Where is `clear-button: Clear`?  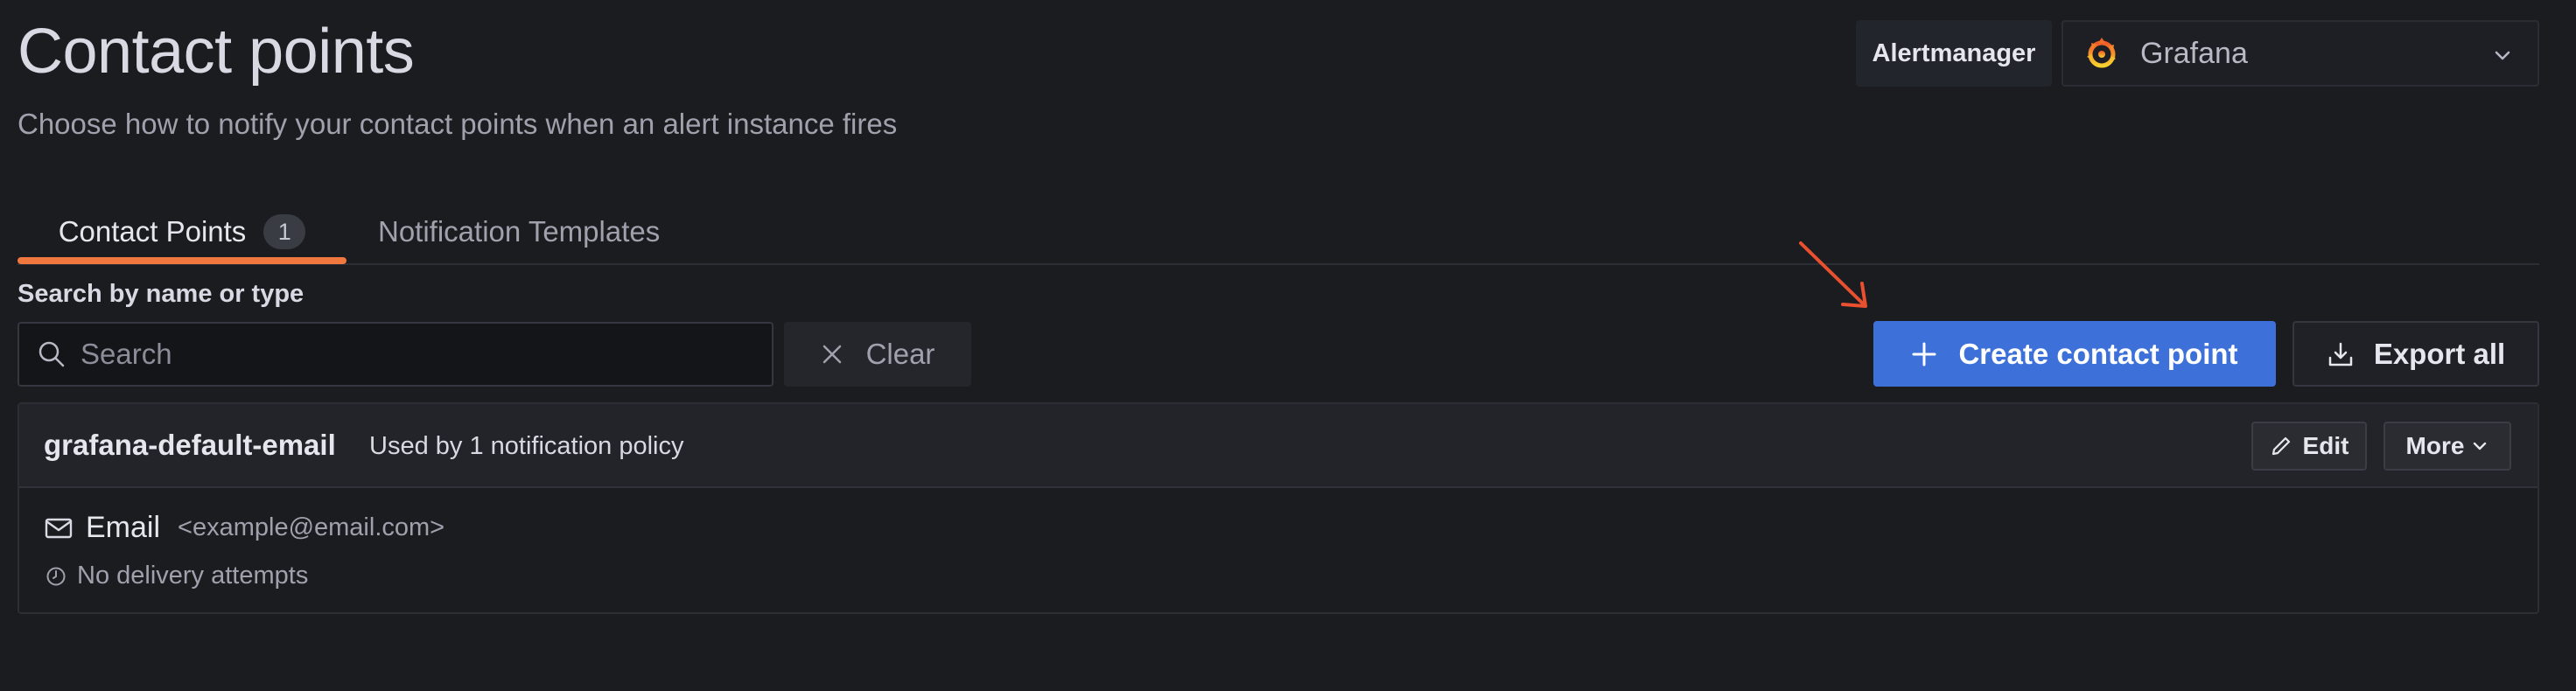
clear-button: Clear is located at coordinates (877, 354).